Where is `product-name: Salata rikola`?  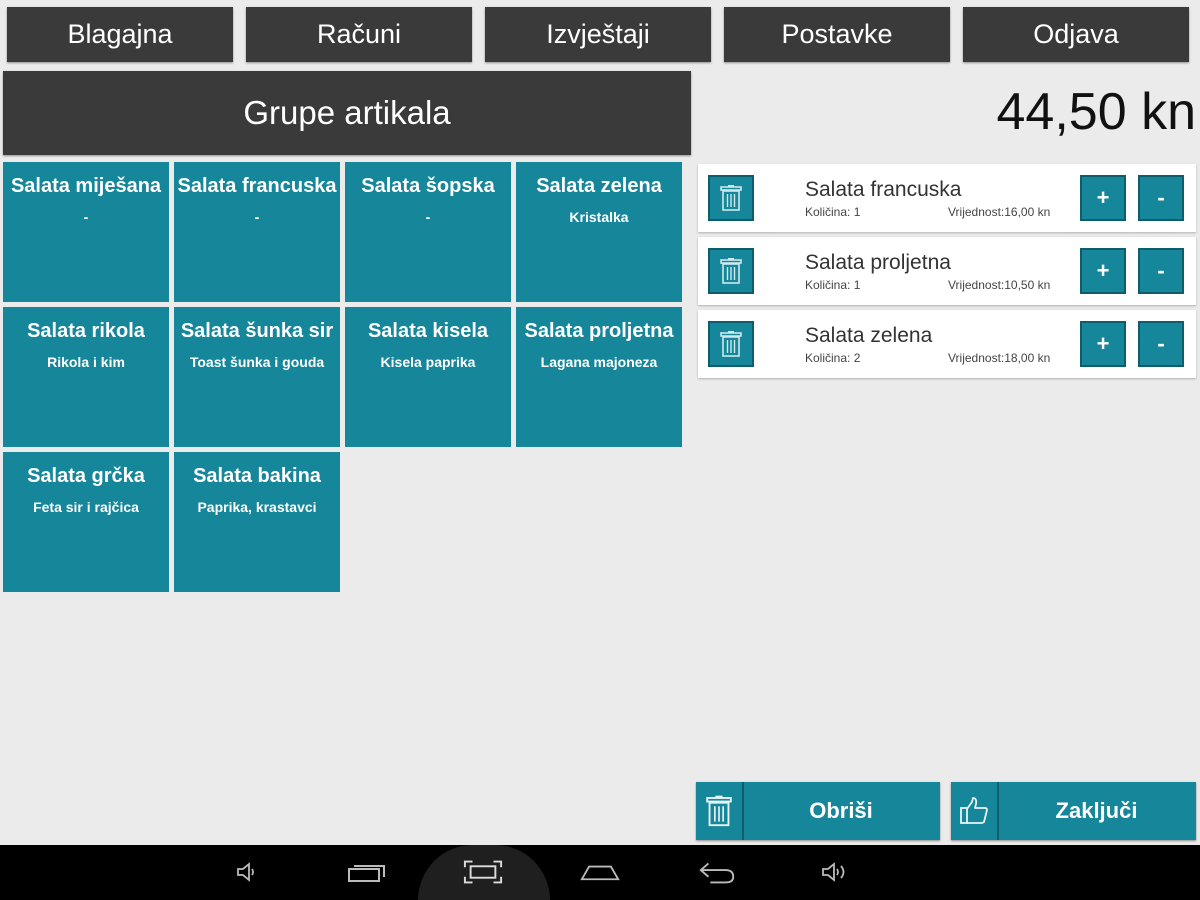
product-name: Salata rikola is located at coordinates (86, 331).